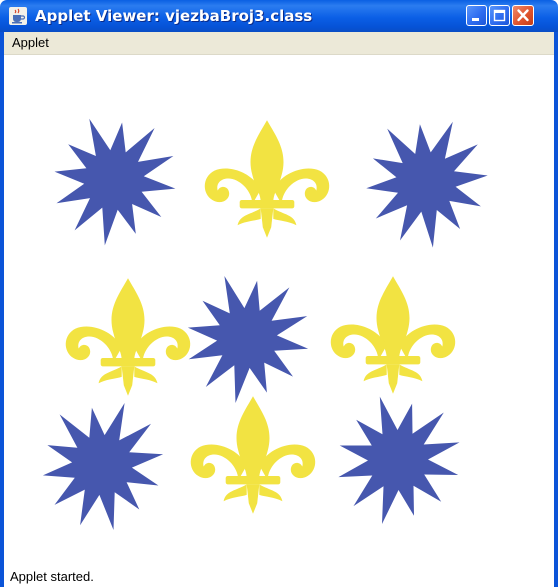 The image size is (558, 587). What do you see at coordinates (476, 15) in the screenshot?
I see `minimize-button` at bounding box center [476, 15].